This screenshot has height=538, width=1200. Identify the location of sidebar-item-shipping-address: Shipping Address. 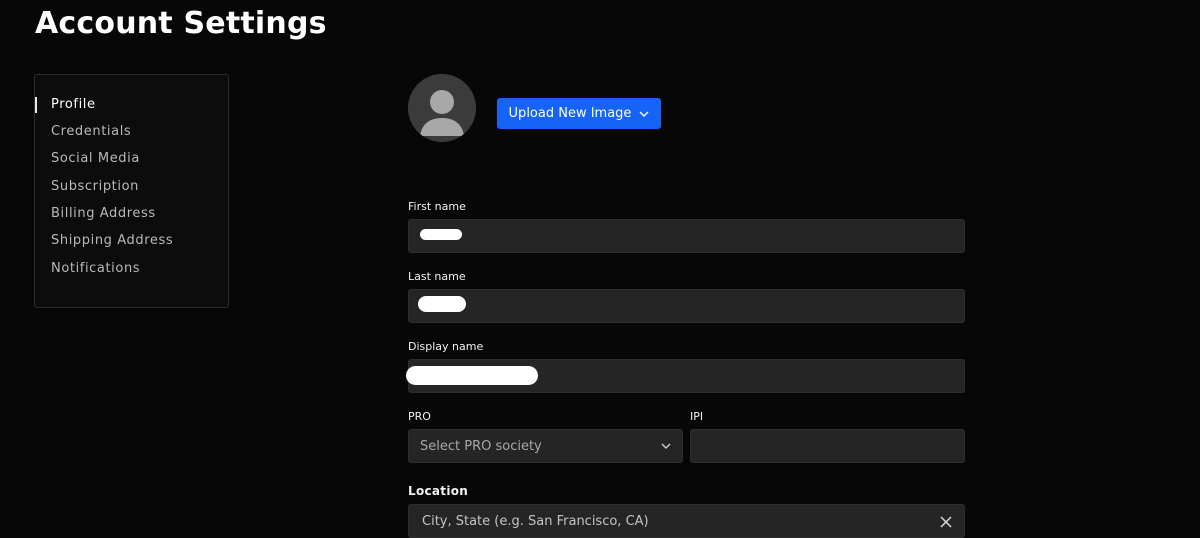
(112, 240).